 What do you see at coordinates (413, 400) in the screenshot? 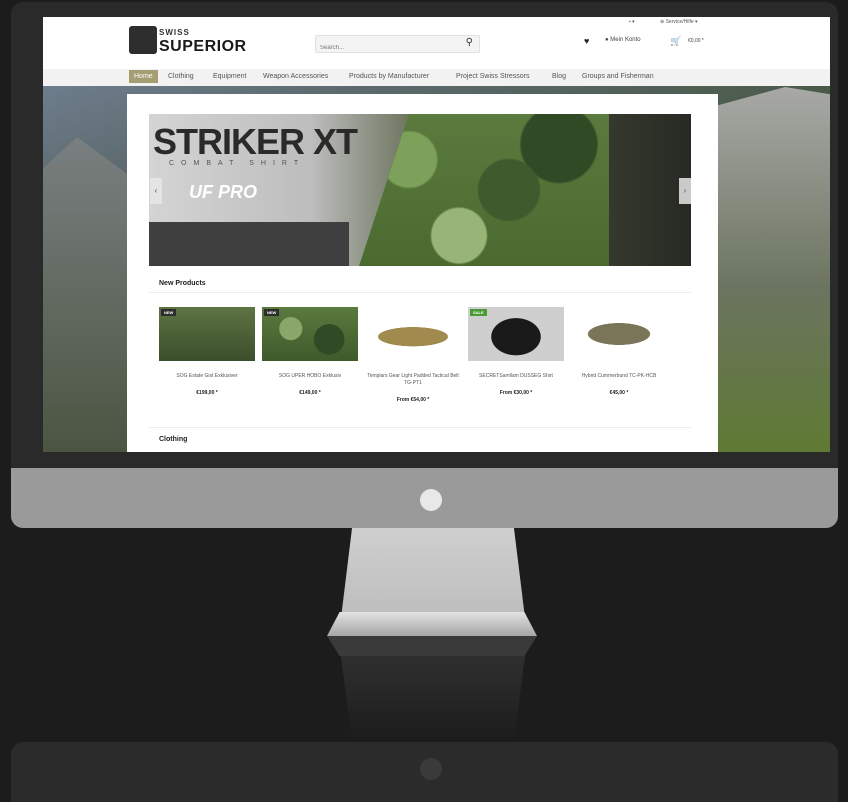
I see `product-price: From €54,00 *` at bounding box center [413, 400].